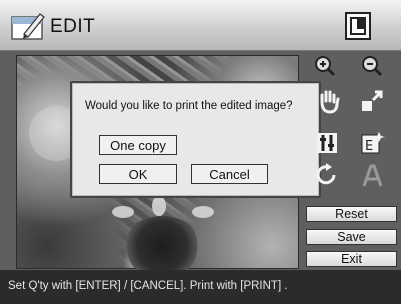 The image size is (401, 304). What do you see at coordinates (351, 214) in the screenshot?
I see `reset-button: Reset` at bounding box center [351, 214].